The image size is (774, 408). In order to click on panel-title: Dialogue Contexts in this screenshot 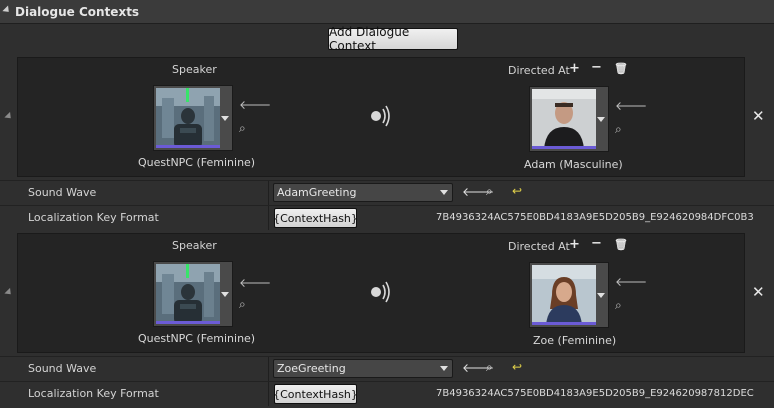, I will do `click(77, 11)`.